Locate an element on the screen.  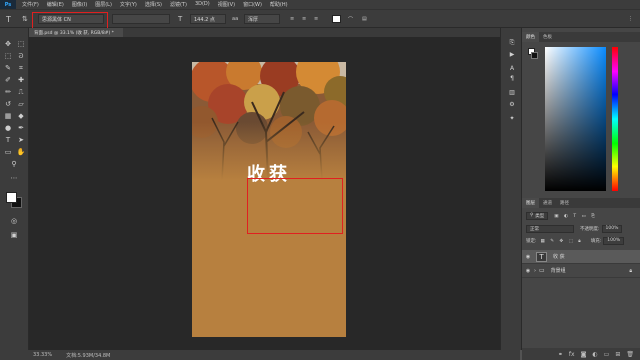
pen-tool-icon: ✒ is located at coordinates (21, 128).